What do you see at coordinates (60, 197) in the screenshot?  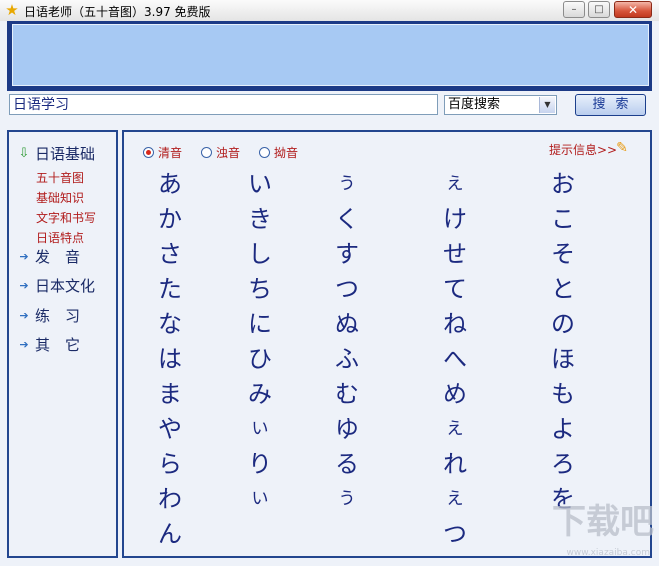 I see `sidebar-subitem-basics-knowledge: 基础知识` at bounding box center [60, 197].